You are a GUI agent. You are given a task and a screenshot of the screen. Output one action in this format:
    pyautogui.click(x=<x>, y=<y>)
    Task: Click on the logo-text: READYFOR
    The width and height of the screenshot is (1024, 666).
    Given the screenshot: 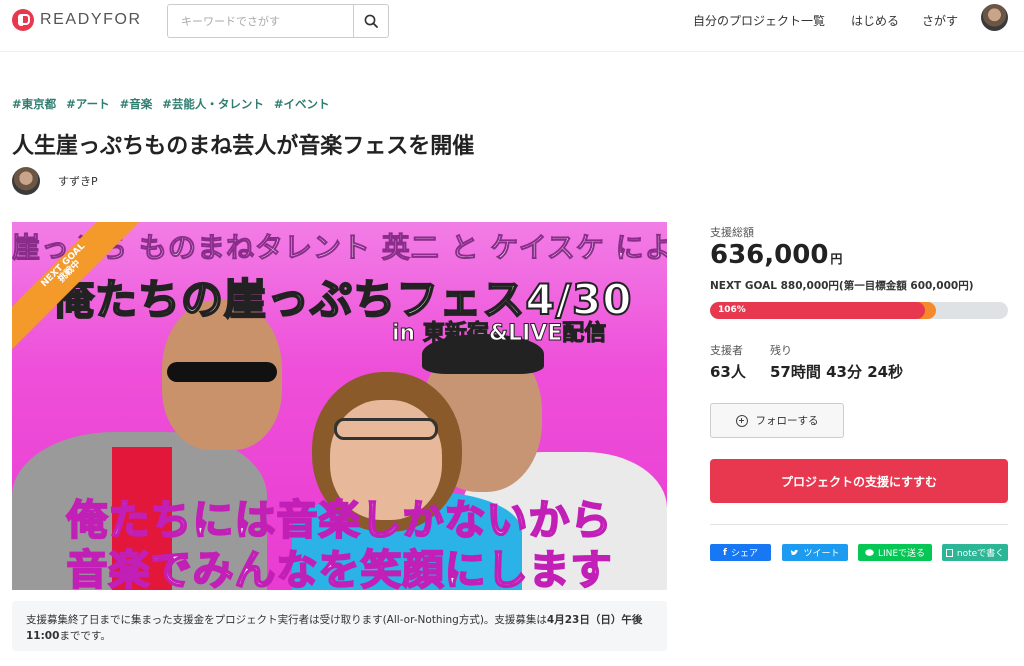 What is the action you would take?
    pyautogui.click(x=91, y=19)
    